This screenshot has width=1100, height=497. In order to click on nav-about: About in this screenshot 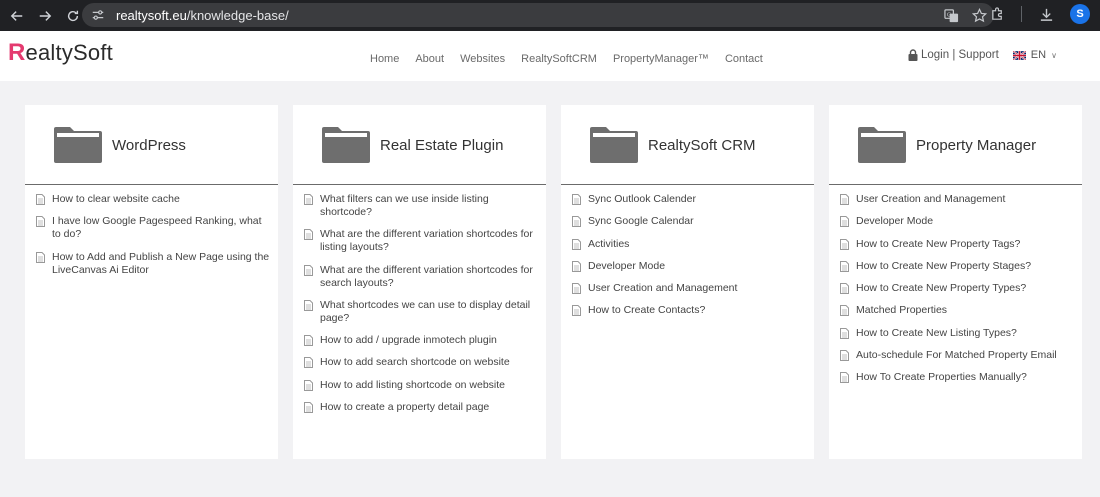, I will do `click(429, 59)`.